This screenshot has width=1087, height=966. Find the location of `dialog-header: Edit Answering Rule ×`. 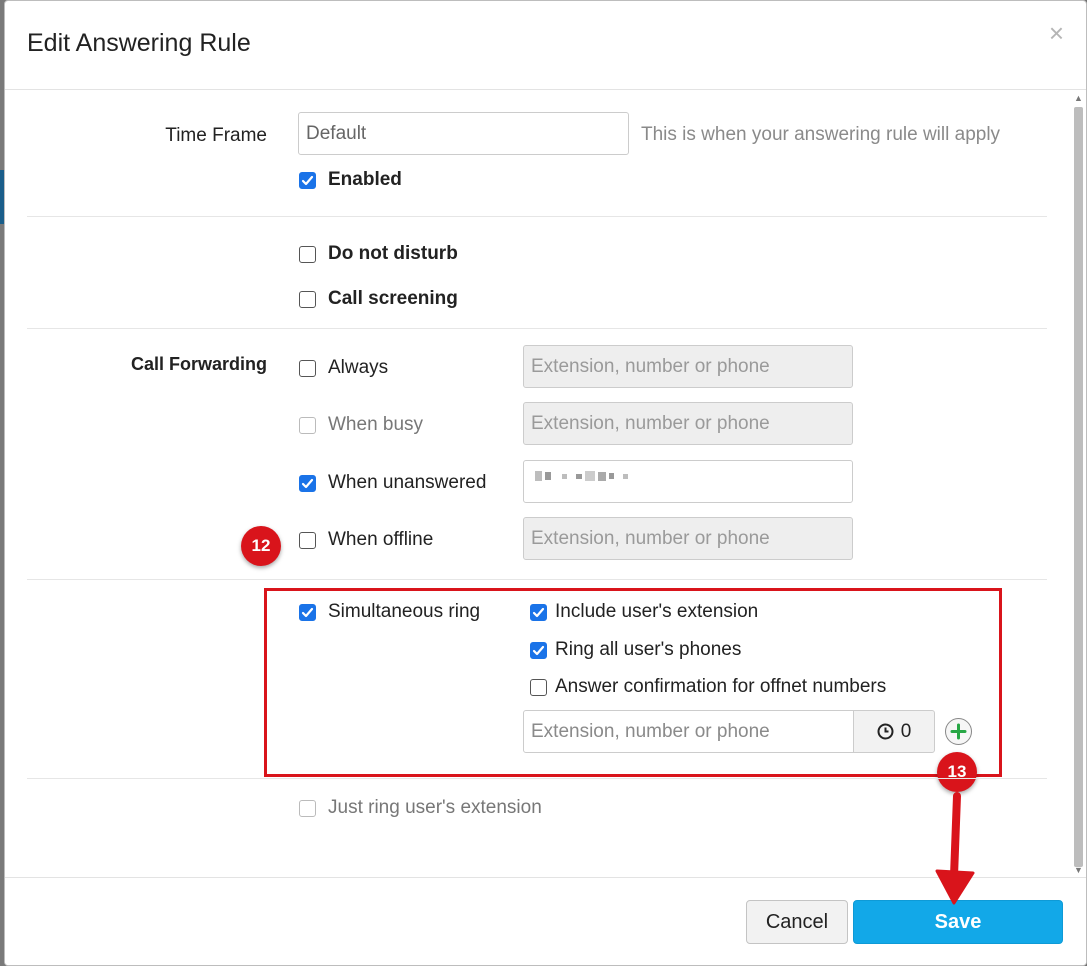

dialog-header: Edit Answering Rule × is located at coordinates (545, 45).